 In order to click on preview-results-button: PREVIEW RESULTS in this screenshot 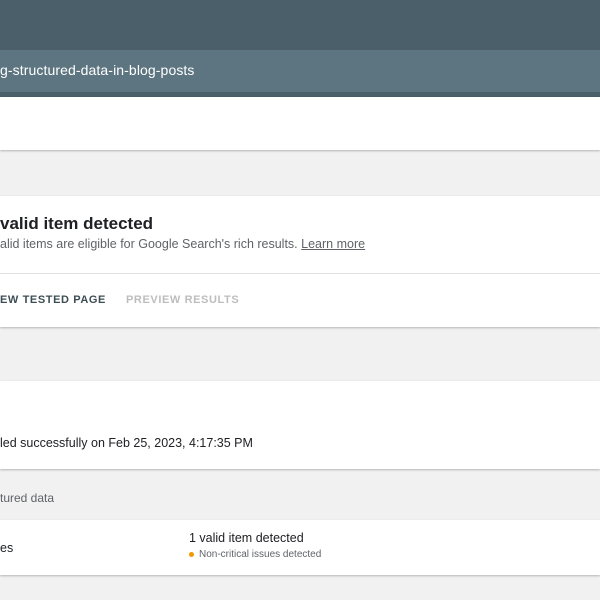, I will do `click(182, 300)`.